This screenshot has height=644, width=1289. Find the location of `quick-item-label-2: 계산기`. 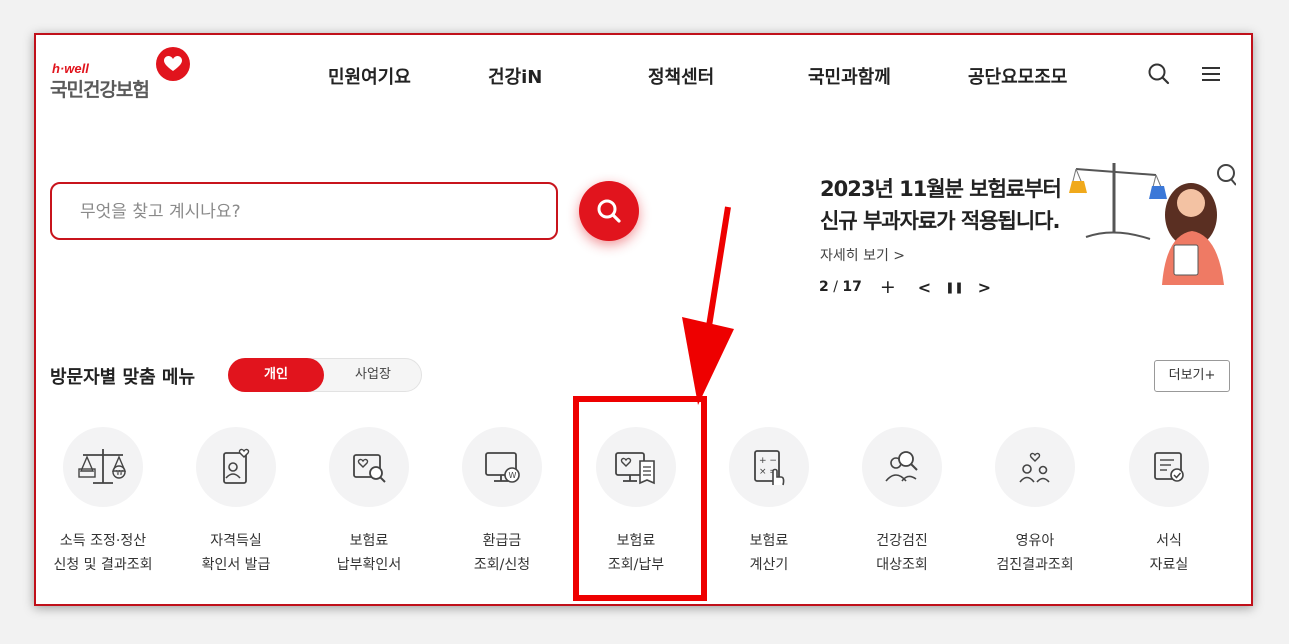

quick-item-label-2: 계산기 is located at coordinates (769, 565).